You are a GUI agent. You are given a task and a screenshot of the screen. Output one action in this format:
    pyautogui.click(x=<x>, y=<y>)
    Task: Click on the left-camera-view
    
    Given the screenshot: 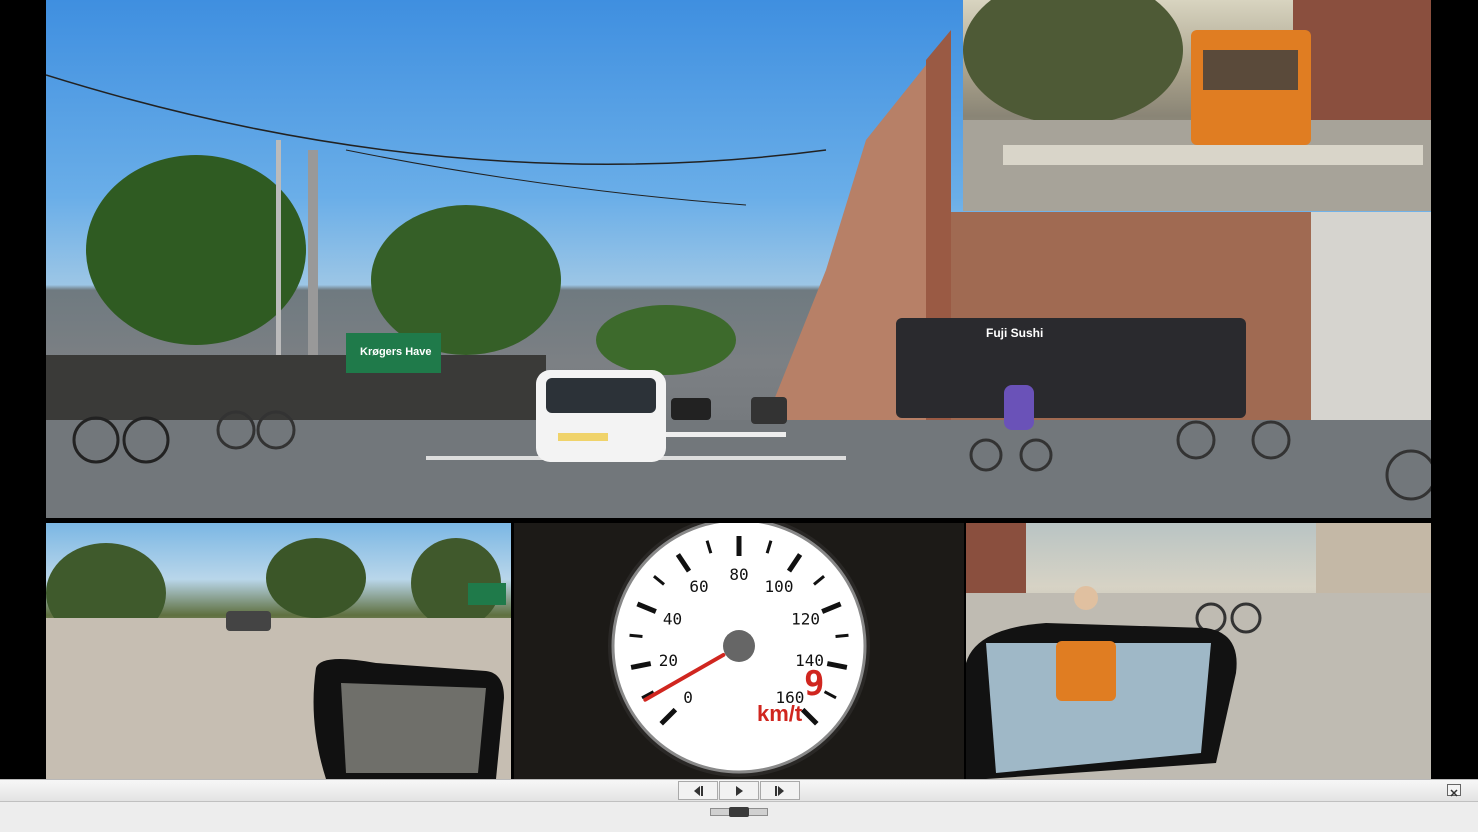 What is the action you would take?
    pyautogui.click(x=278, y=651)
    